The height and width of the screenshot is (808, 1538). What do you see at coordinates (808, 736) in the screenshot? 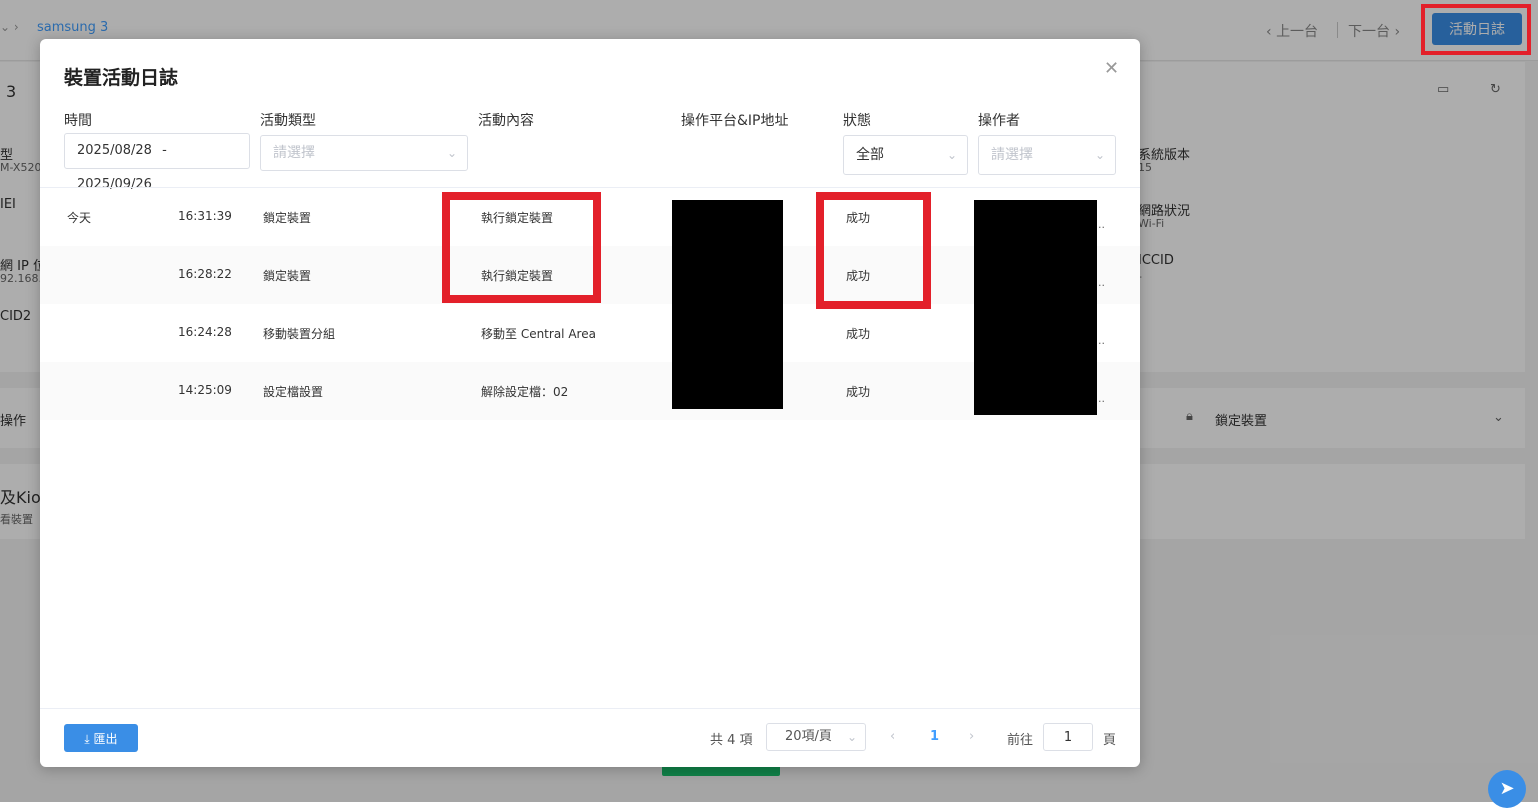
I see `page-size-value: 20項/頁` at bounding box center [808, 736].